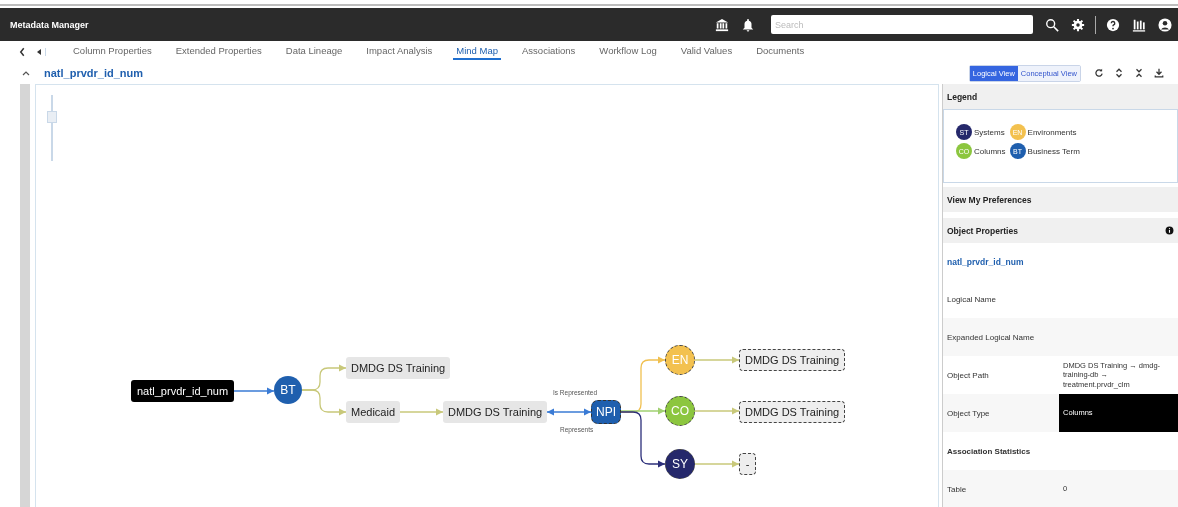 This screenshot has width=1178, height=507. I want to click on property-label: Logical Name, so click(971, 299).